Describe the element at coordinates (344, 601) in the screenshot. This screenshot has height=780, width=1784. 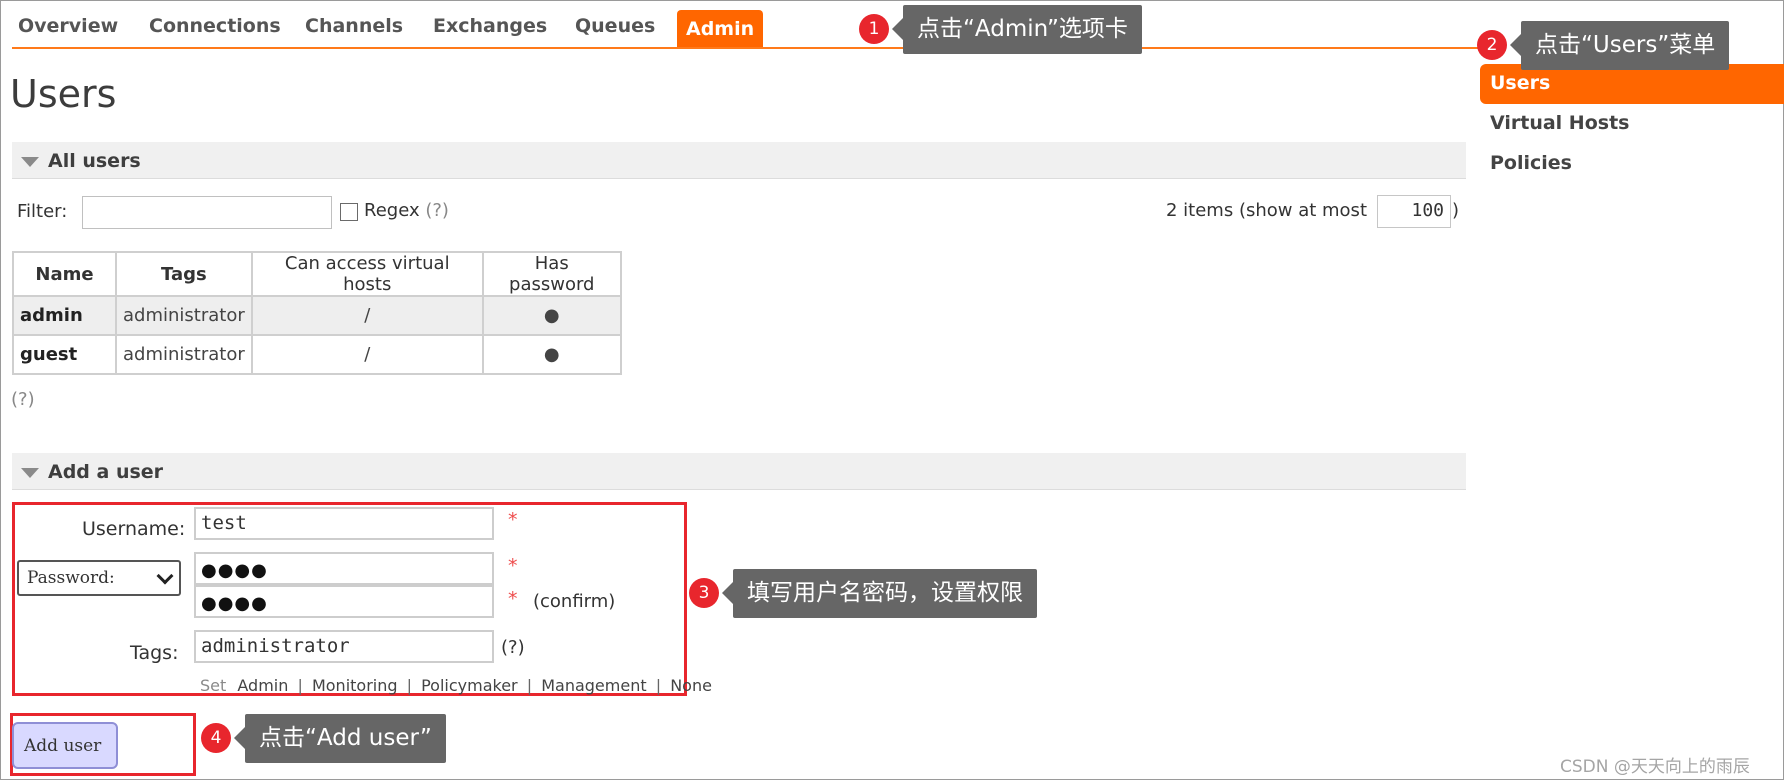
I see `password-confirm-input: ●●●●` at that location.